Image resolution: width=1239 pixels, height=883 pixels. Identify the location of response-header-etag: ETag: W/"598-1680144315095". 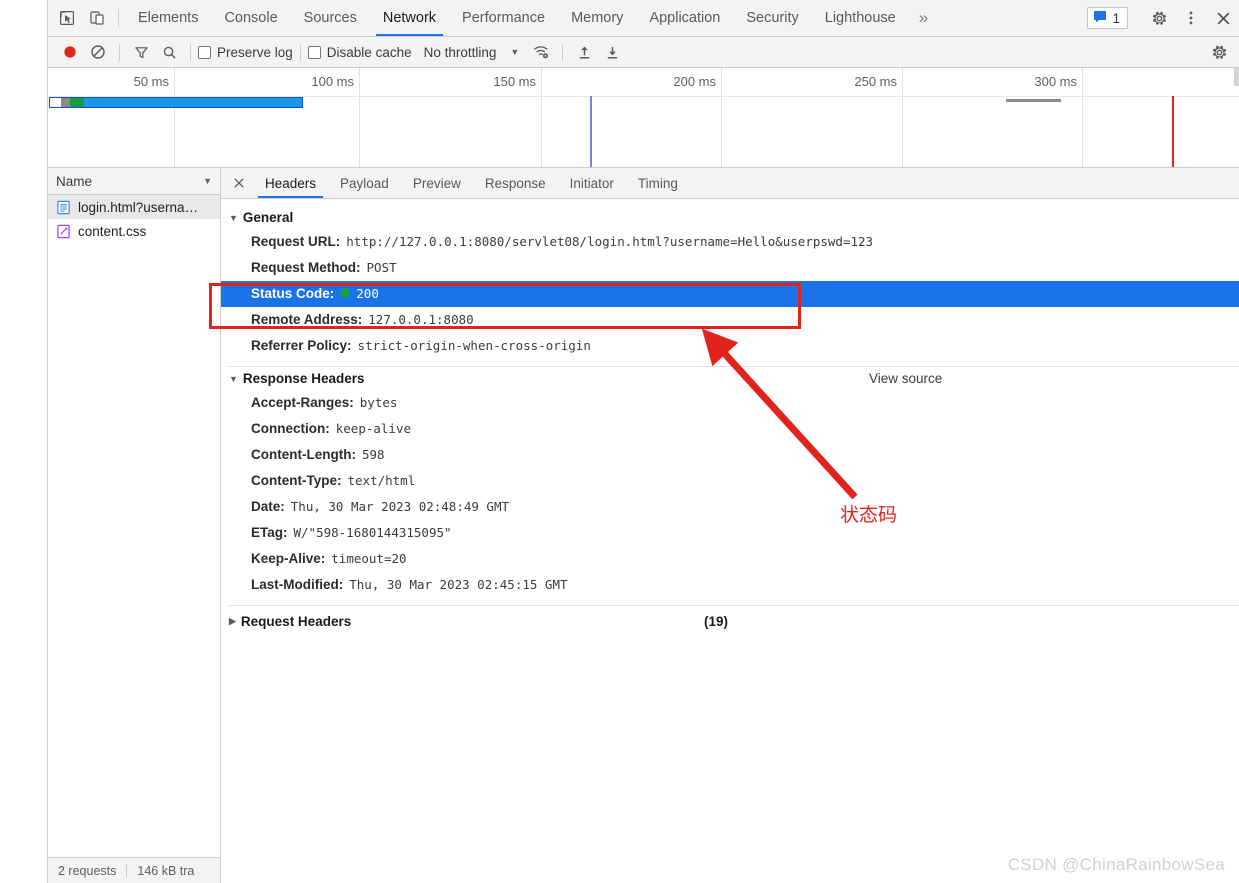
(730, 533).